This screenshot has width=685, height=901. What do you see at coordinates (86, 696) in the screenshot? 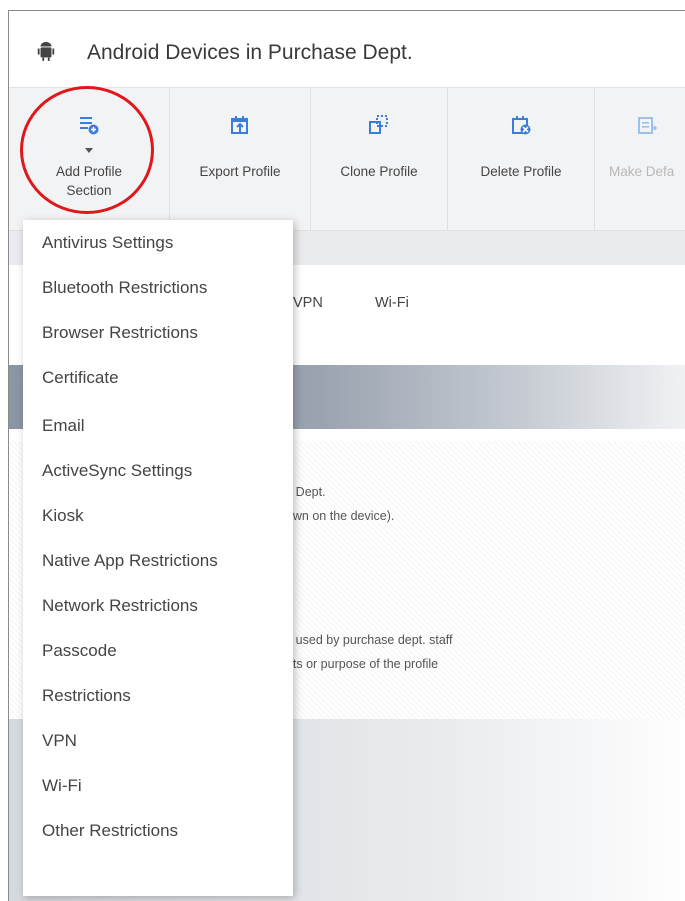
I see `menu-item-restrictions: Restrictions` at bounding box center [86, 696].